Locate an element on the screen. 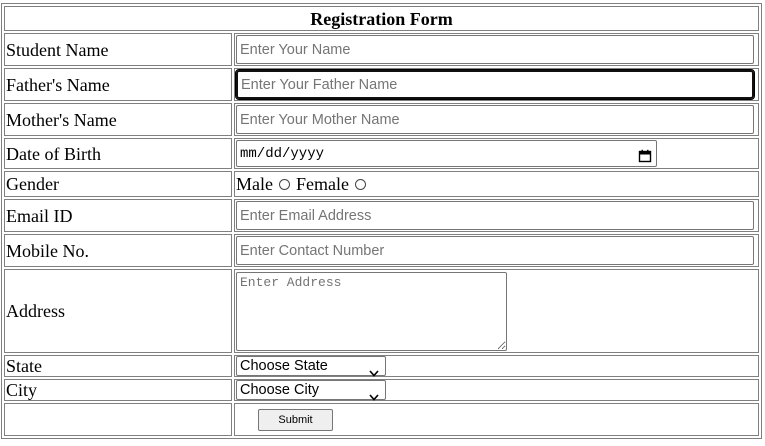  email-label: Email ID is located at coordinates (118, 215).